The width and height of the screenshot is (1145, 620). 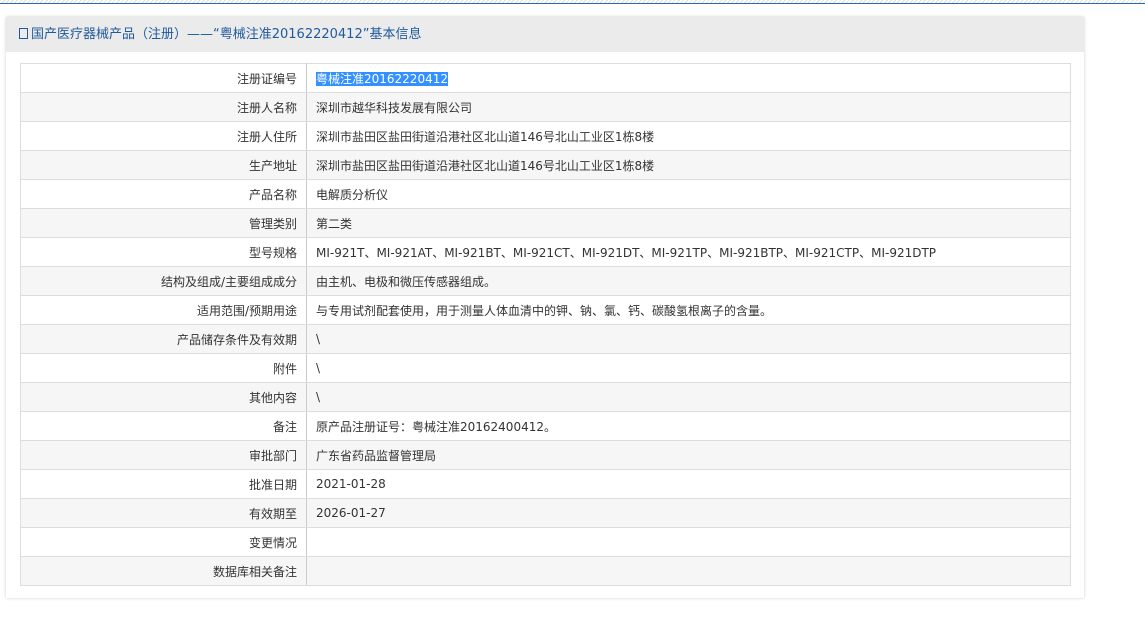 I want to click on field-value: 由主机、电极和微压传感器组成。, so click(x=688, y=281).